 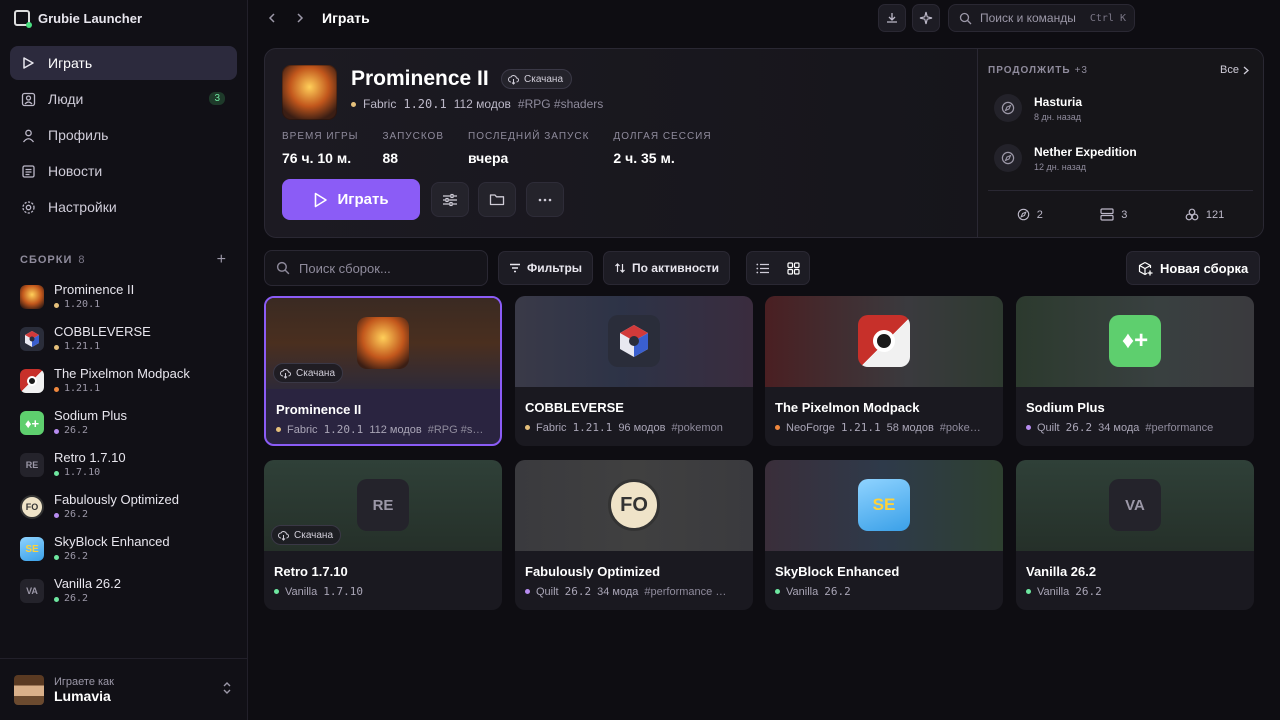 I want to click on mods-count: 112 модов, so click(x=482, y=104).